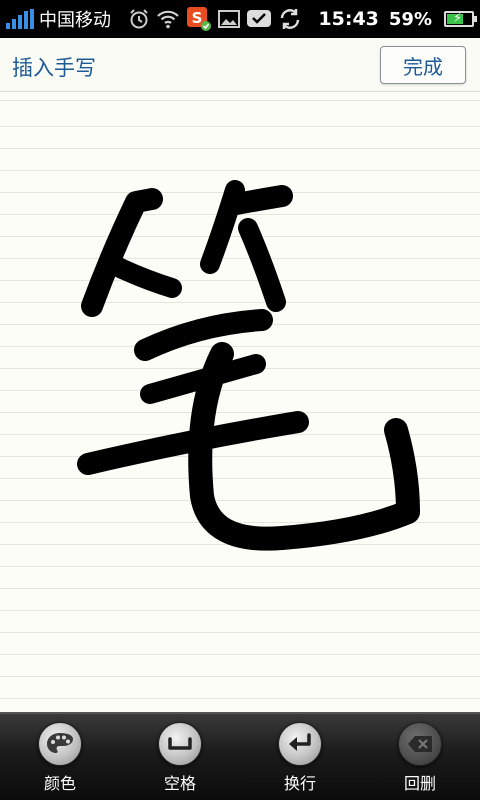 This screenshot has height=800, width=480. What do you see at coordinates (299, 783) in the screenshot?
I see `enter-label: 换行` at bounding box center [299, 783].